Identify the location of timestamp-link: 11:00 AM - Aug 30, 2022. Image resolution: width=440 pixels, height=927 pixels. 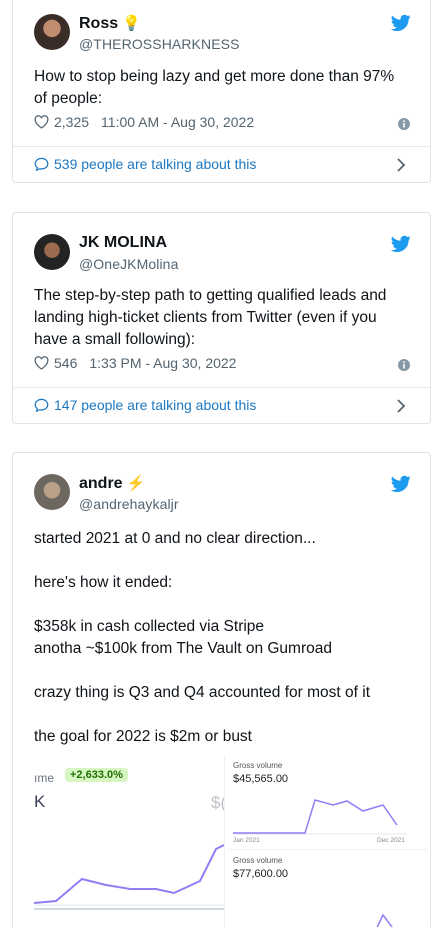
(177, 122).